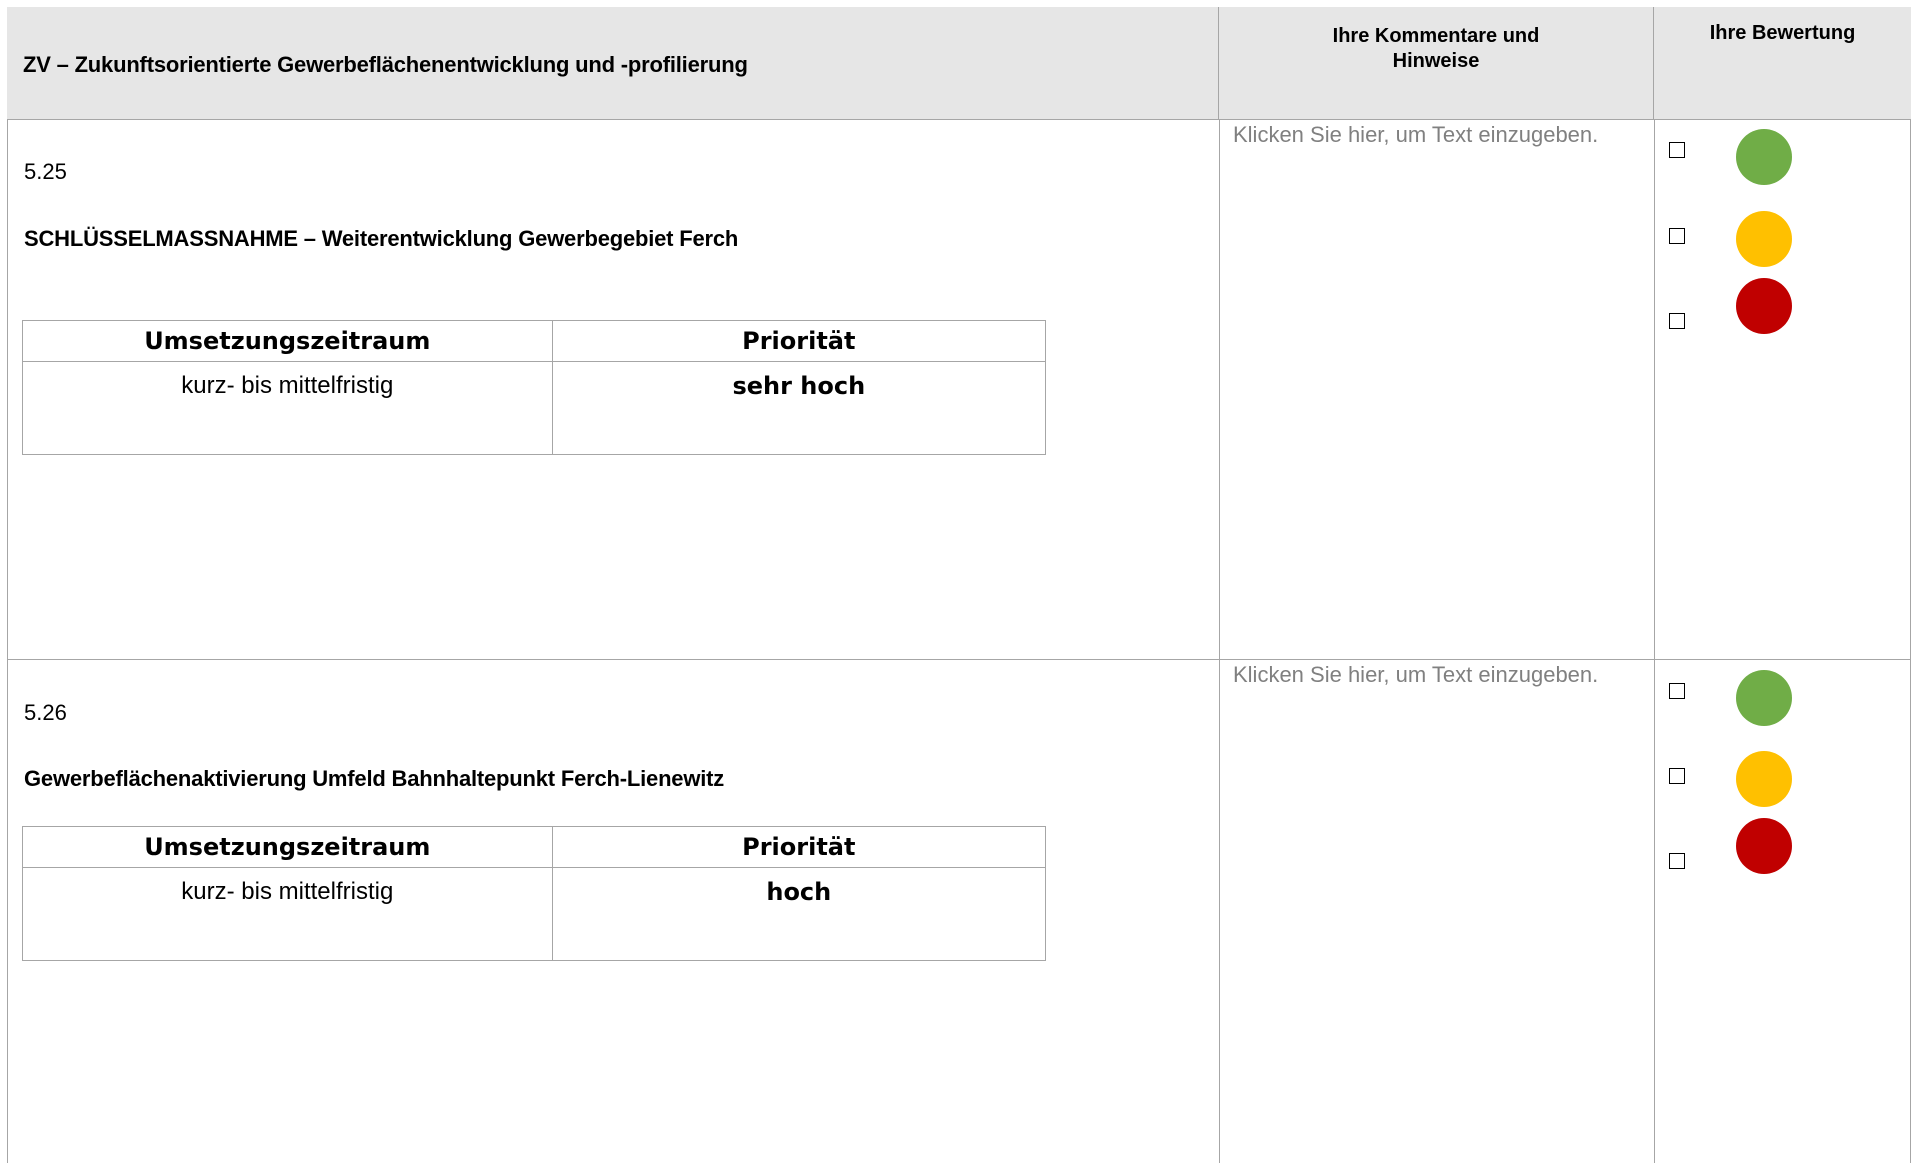 The image size is (1921, 1163). What do you see at coordinates (1436, 48) in the screenshot?
I see `comments-column-header: Ihre Kommentare und Hinweise` at bounding box center [1436, 48].